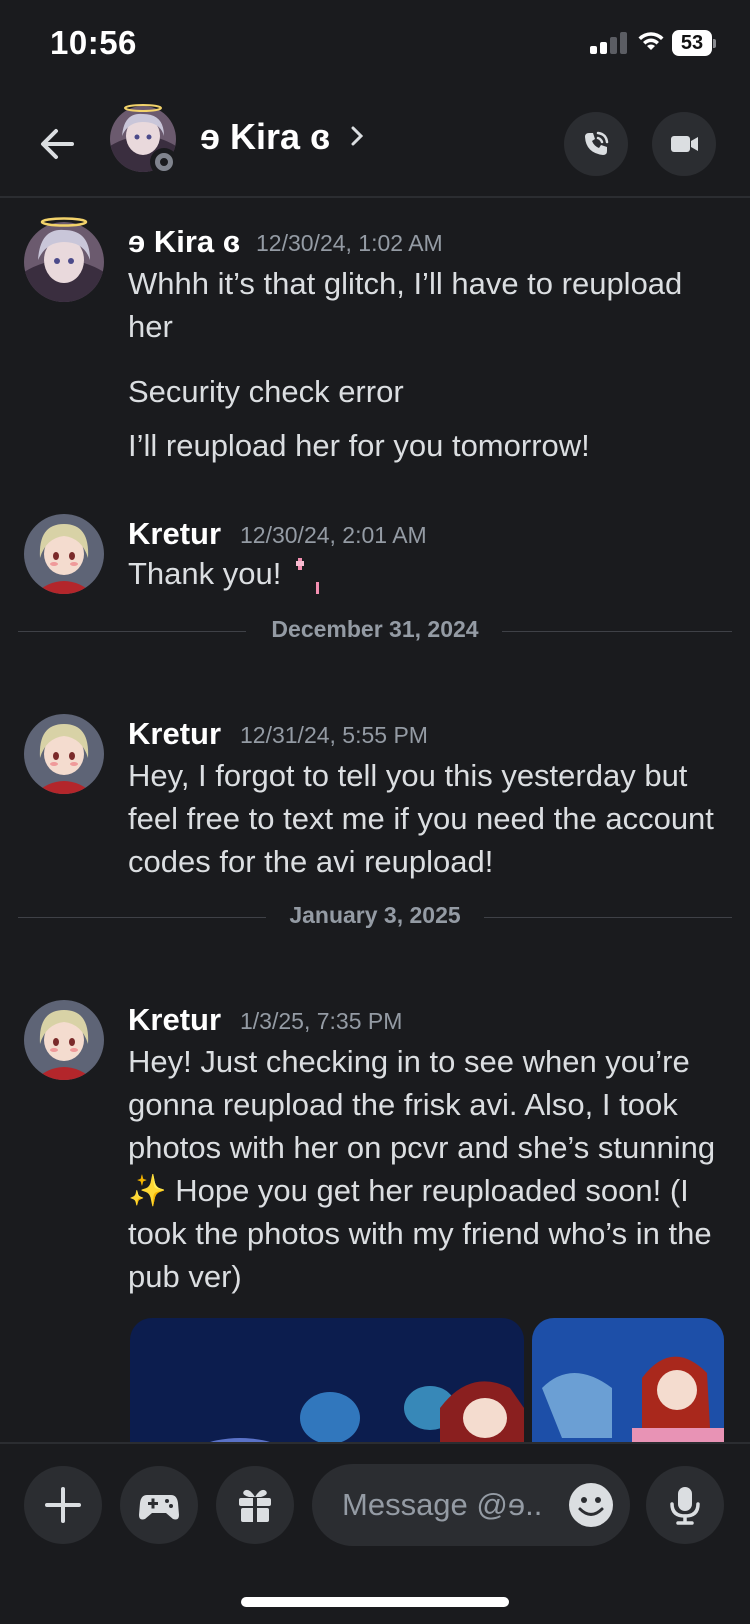  Describe the element at coordinates (266, 391) in the screenshot. I see `message-text: Security check error` at that location.